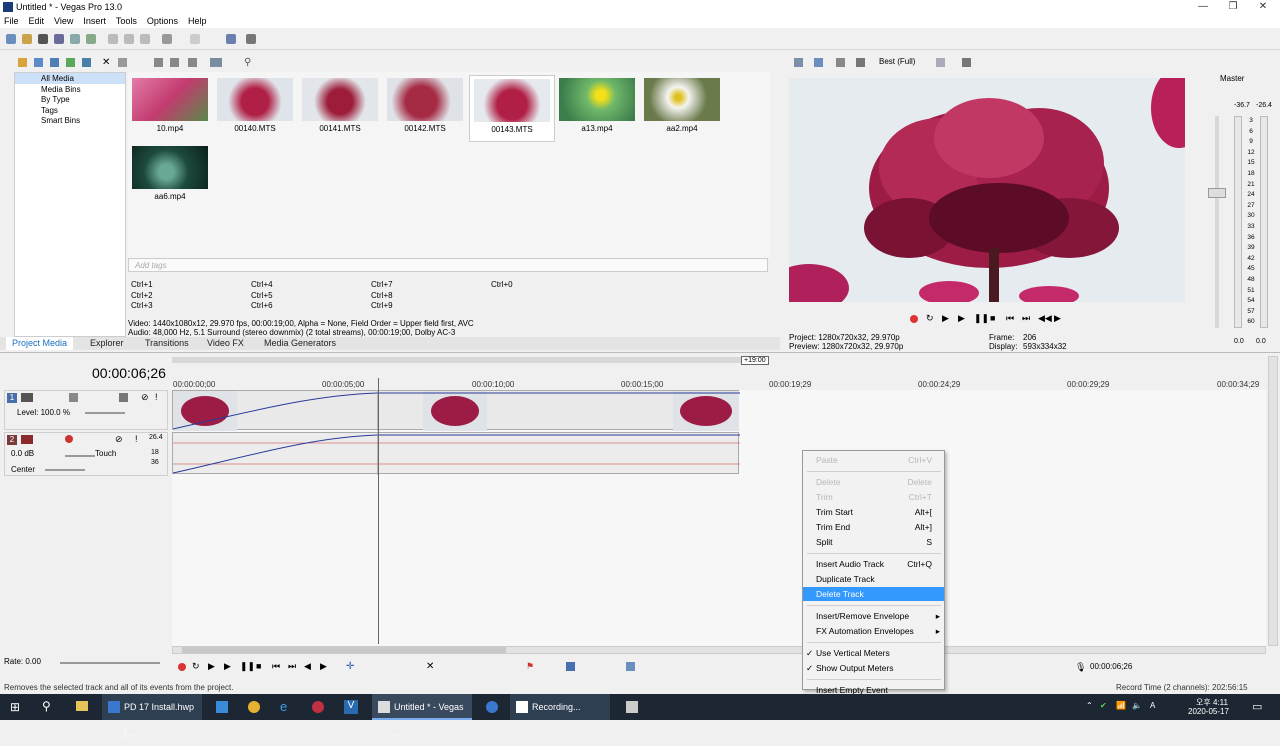 Image resolution: width=1280 pixels, height=746 pixels. What do you see at coordinates (123, 397) in the screenshot?
I see `track-fx-icon` at bounding box center [123, 397].